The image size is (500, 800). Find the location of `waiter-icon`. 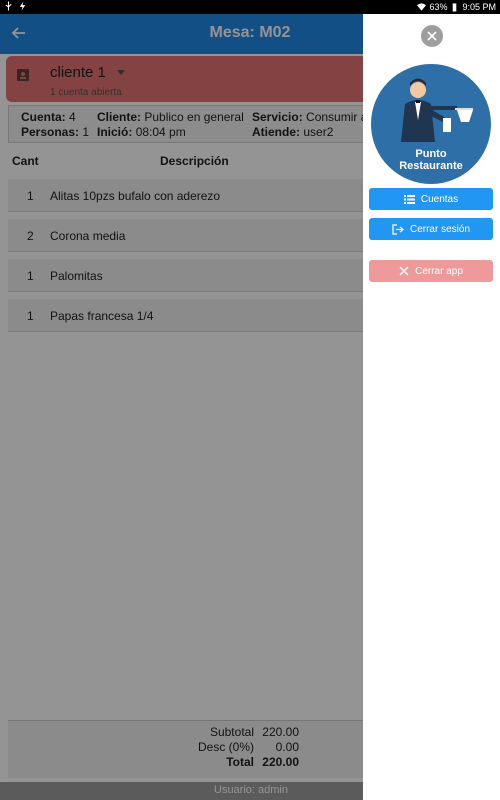

waiter-icon is located at coordinates (437, 110).